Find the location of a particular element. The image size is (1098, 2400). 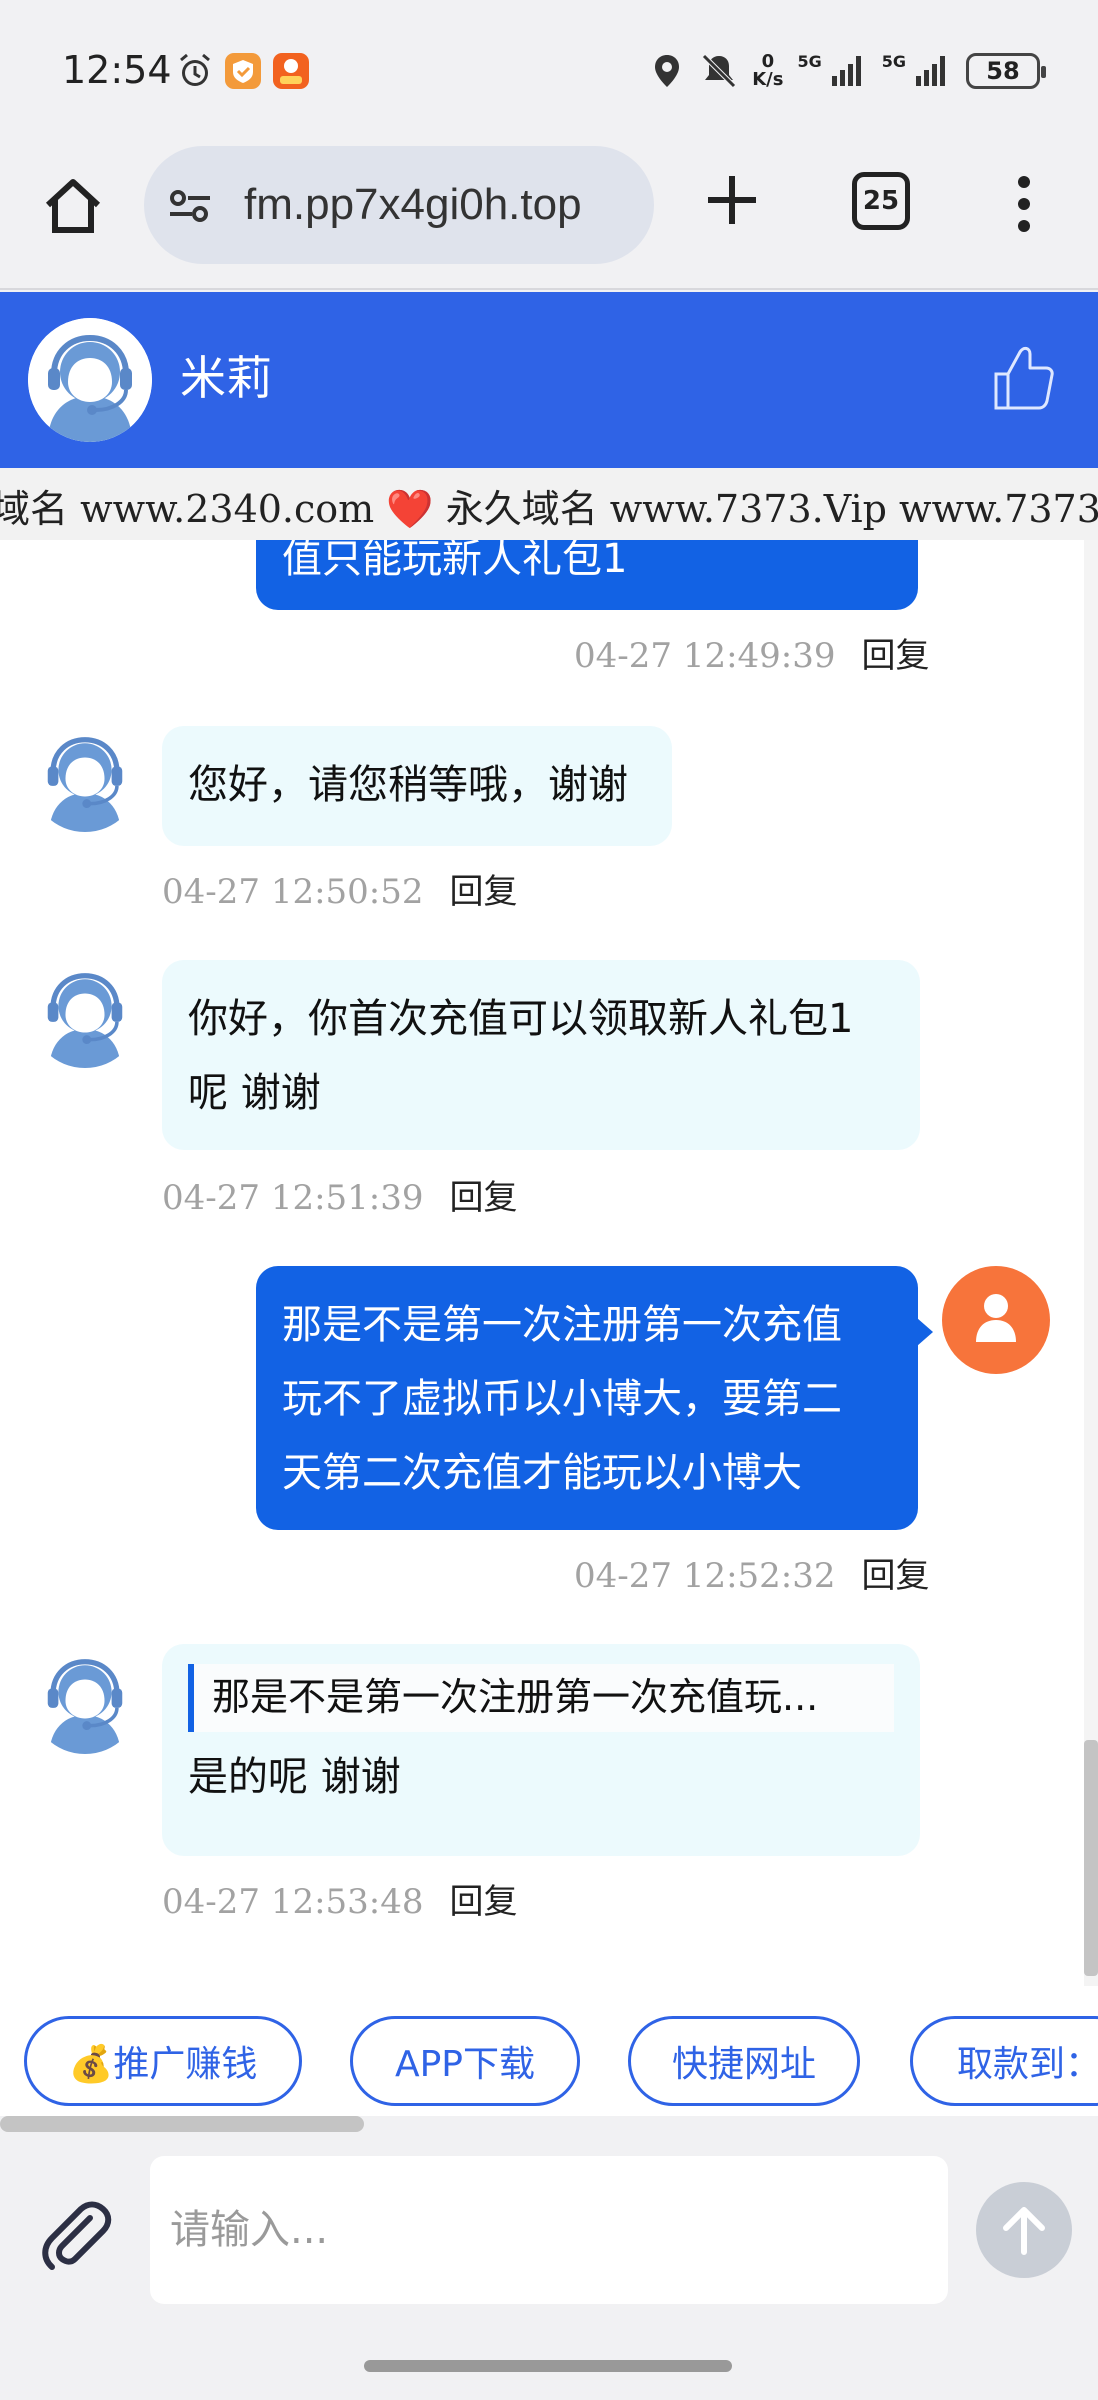

message-line: 那是不是第一次注册第一次充值 is located at coordinates (562, 1325).